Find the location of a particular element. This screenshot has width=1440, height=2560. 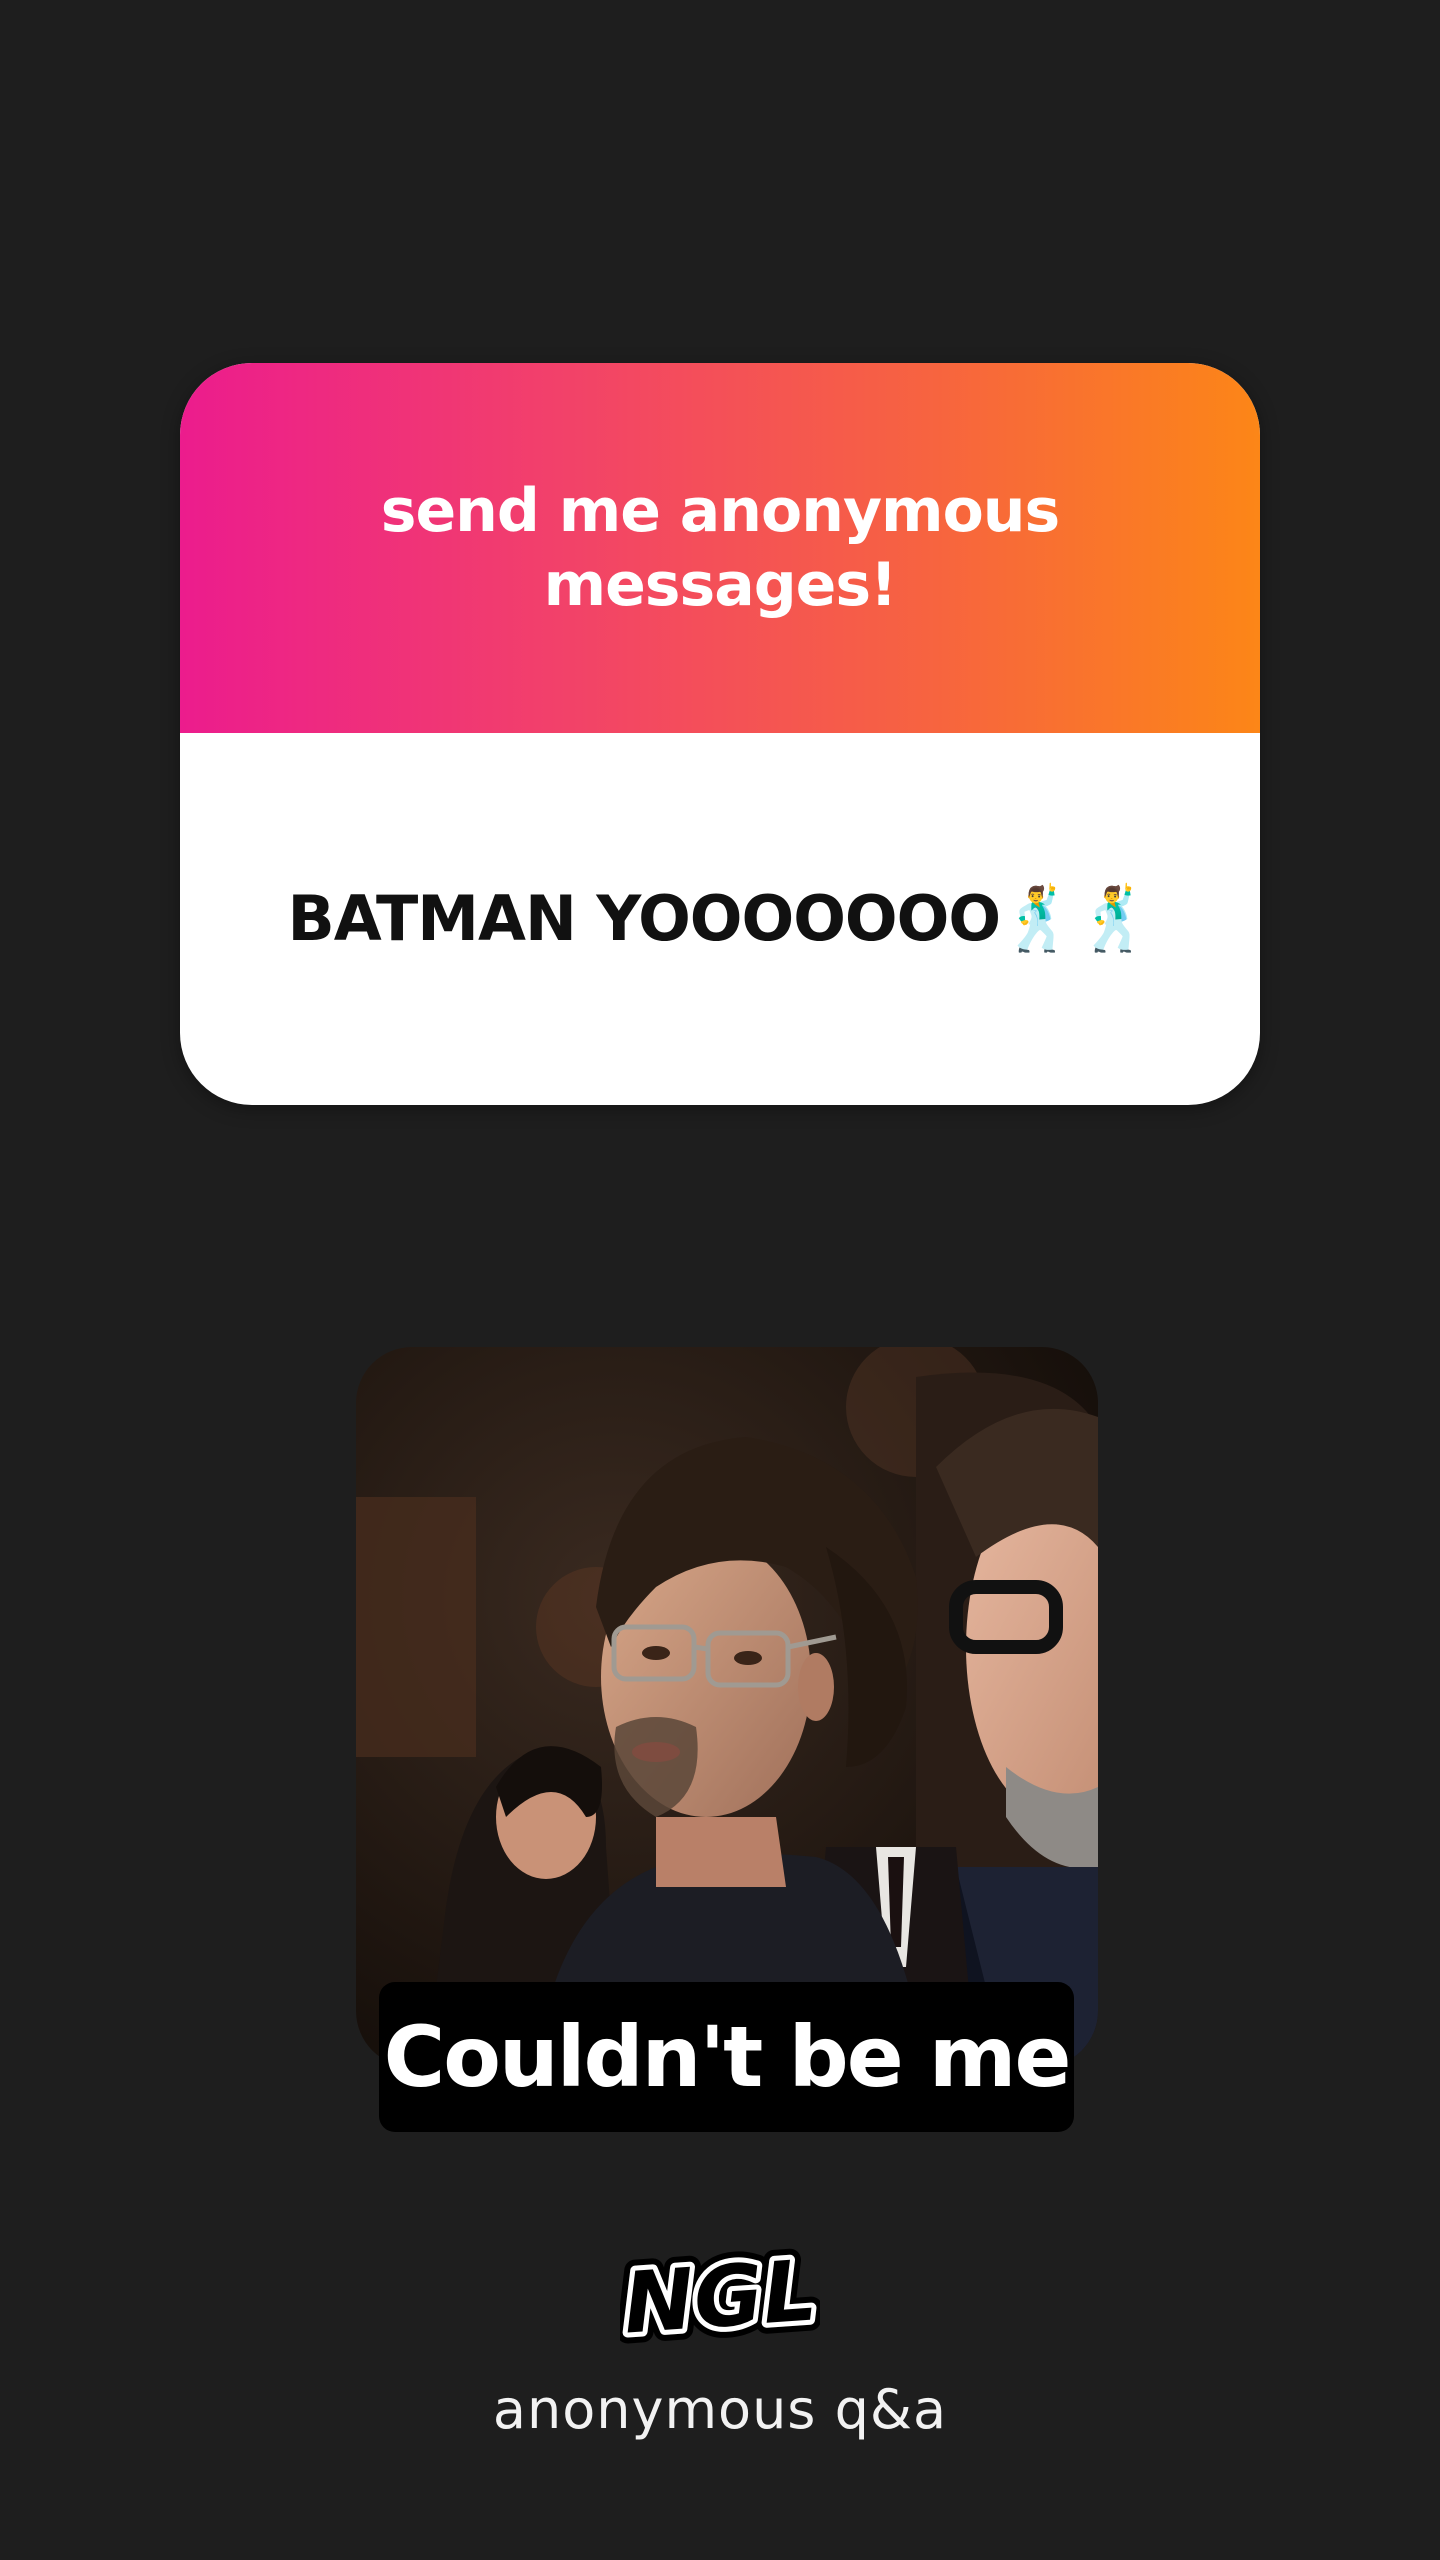

reply-caption: Couldn't be me is located at coordinates (726, 2057).